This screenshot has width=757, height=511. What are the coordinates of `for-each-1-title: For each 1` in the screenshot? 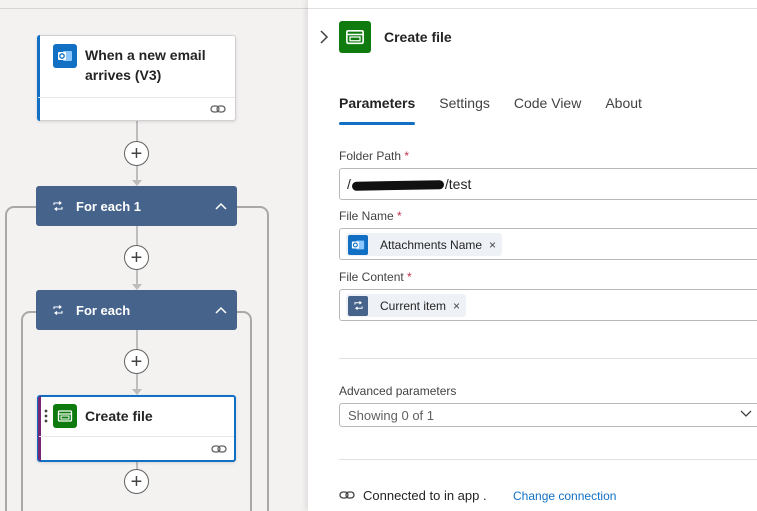 It's located at (109, 206).